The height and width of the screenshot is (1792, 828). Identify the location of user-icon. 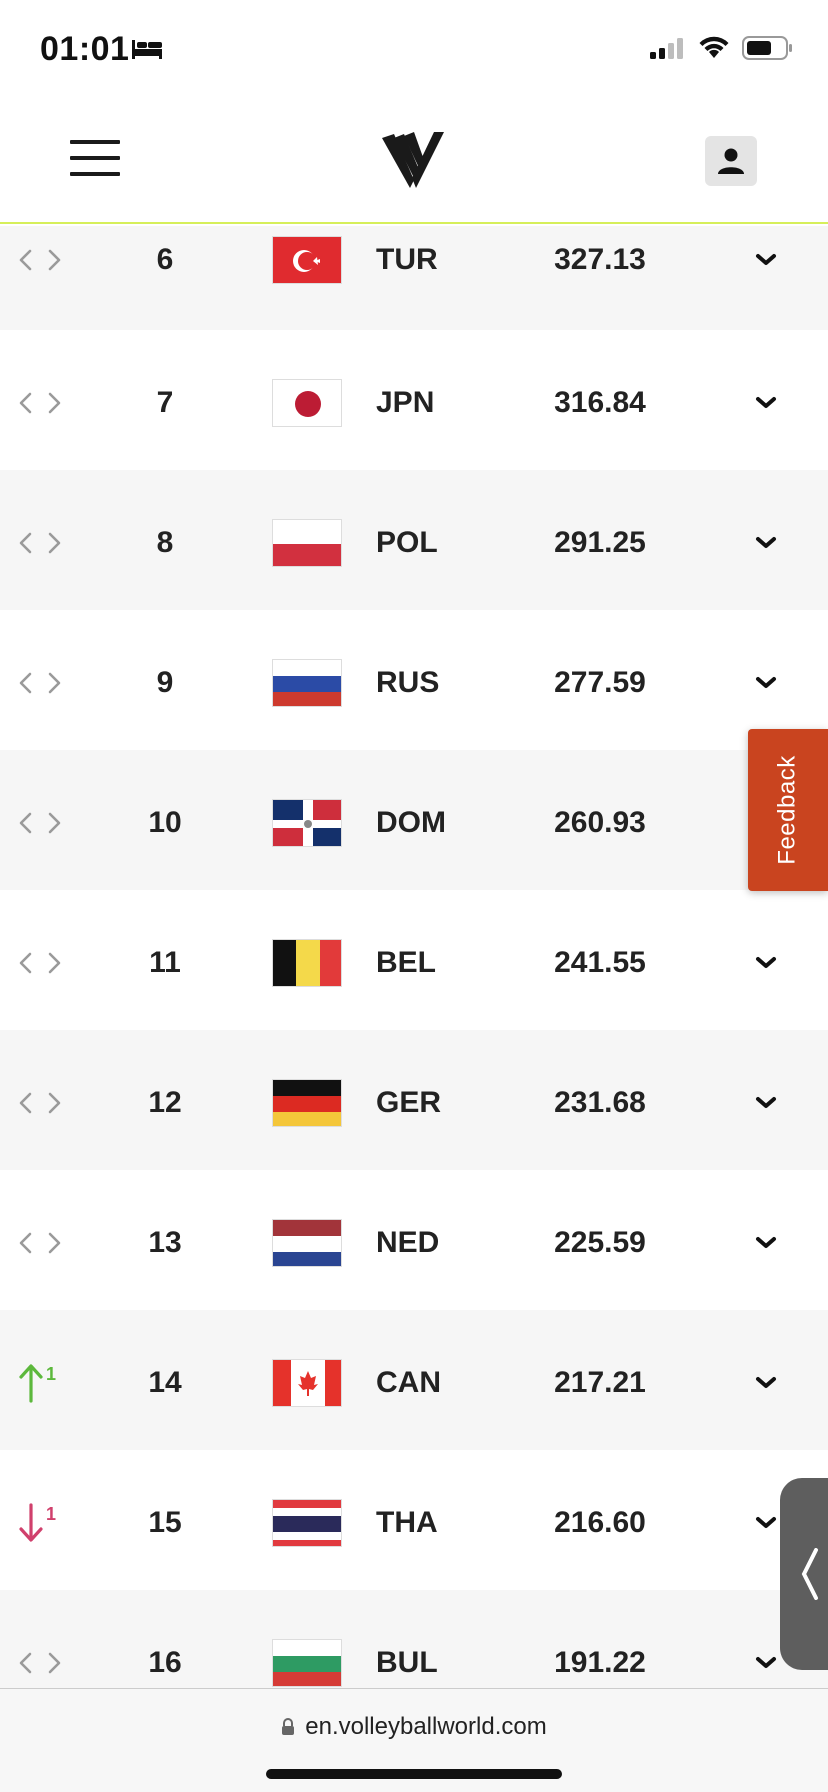
(731, 161).